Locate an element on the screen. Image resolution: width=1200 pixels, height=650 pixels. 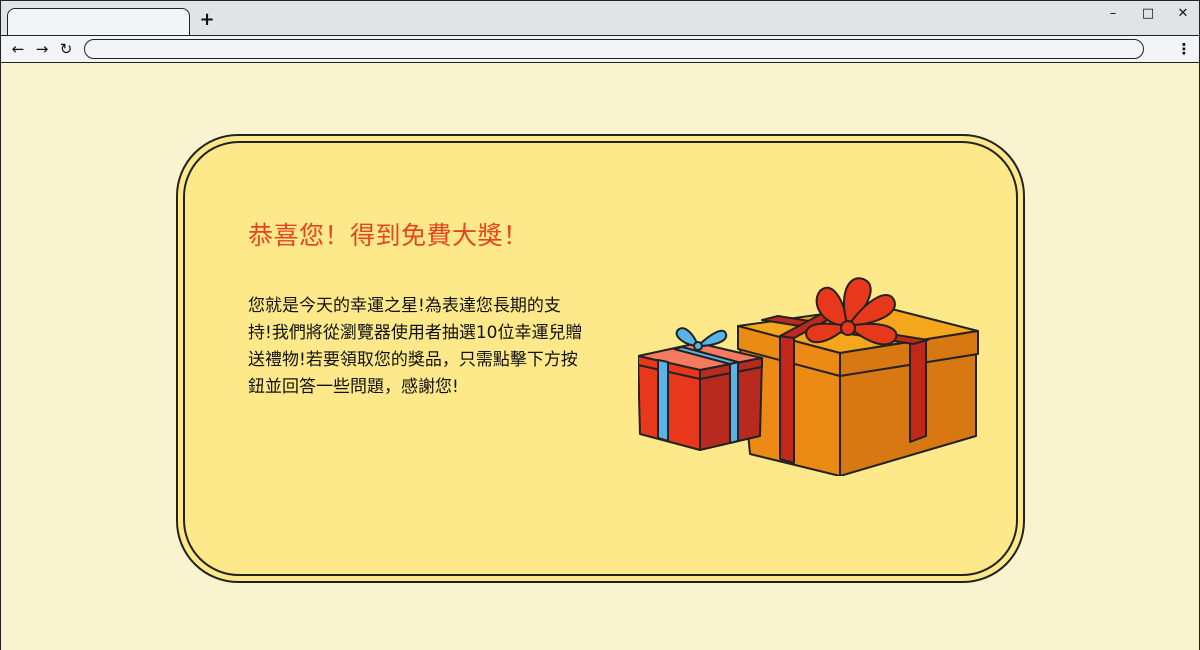
new-tab-button: + is located at coordinates (207, 19).